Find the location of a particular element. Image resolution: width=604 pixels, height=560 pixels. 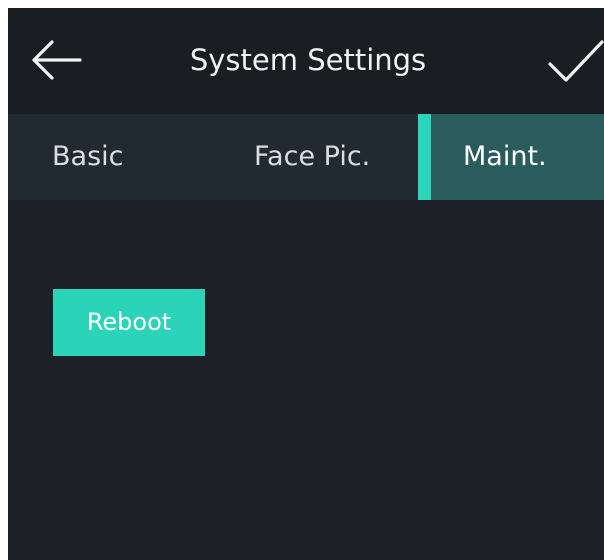

active-tab-indicator is located at coordinates (424, 157).